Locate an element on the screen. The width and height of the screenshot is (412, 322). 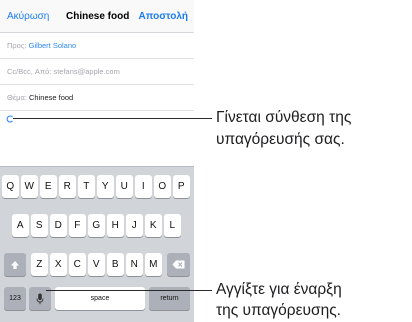
key-w: W is located at coordinates (29, 186).